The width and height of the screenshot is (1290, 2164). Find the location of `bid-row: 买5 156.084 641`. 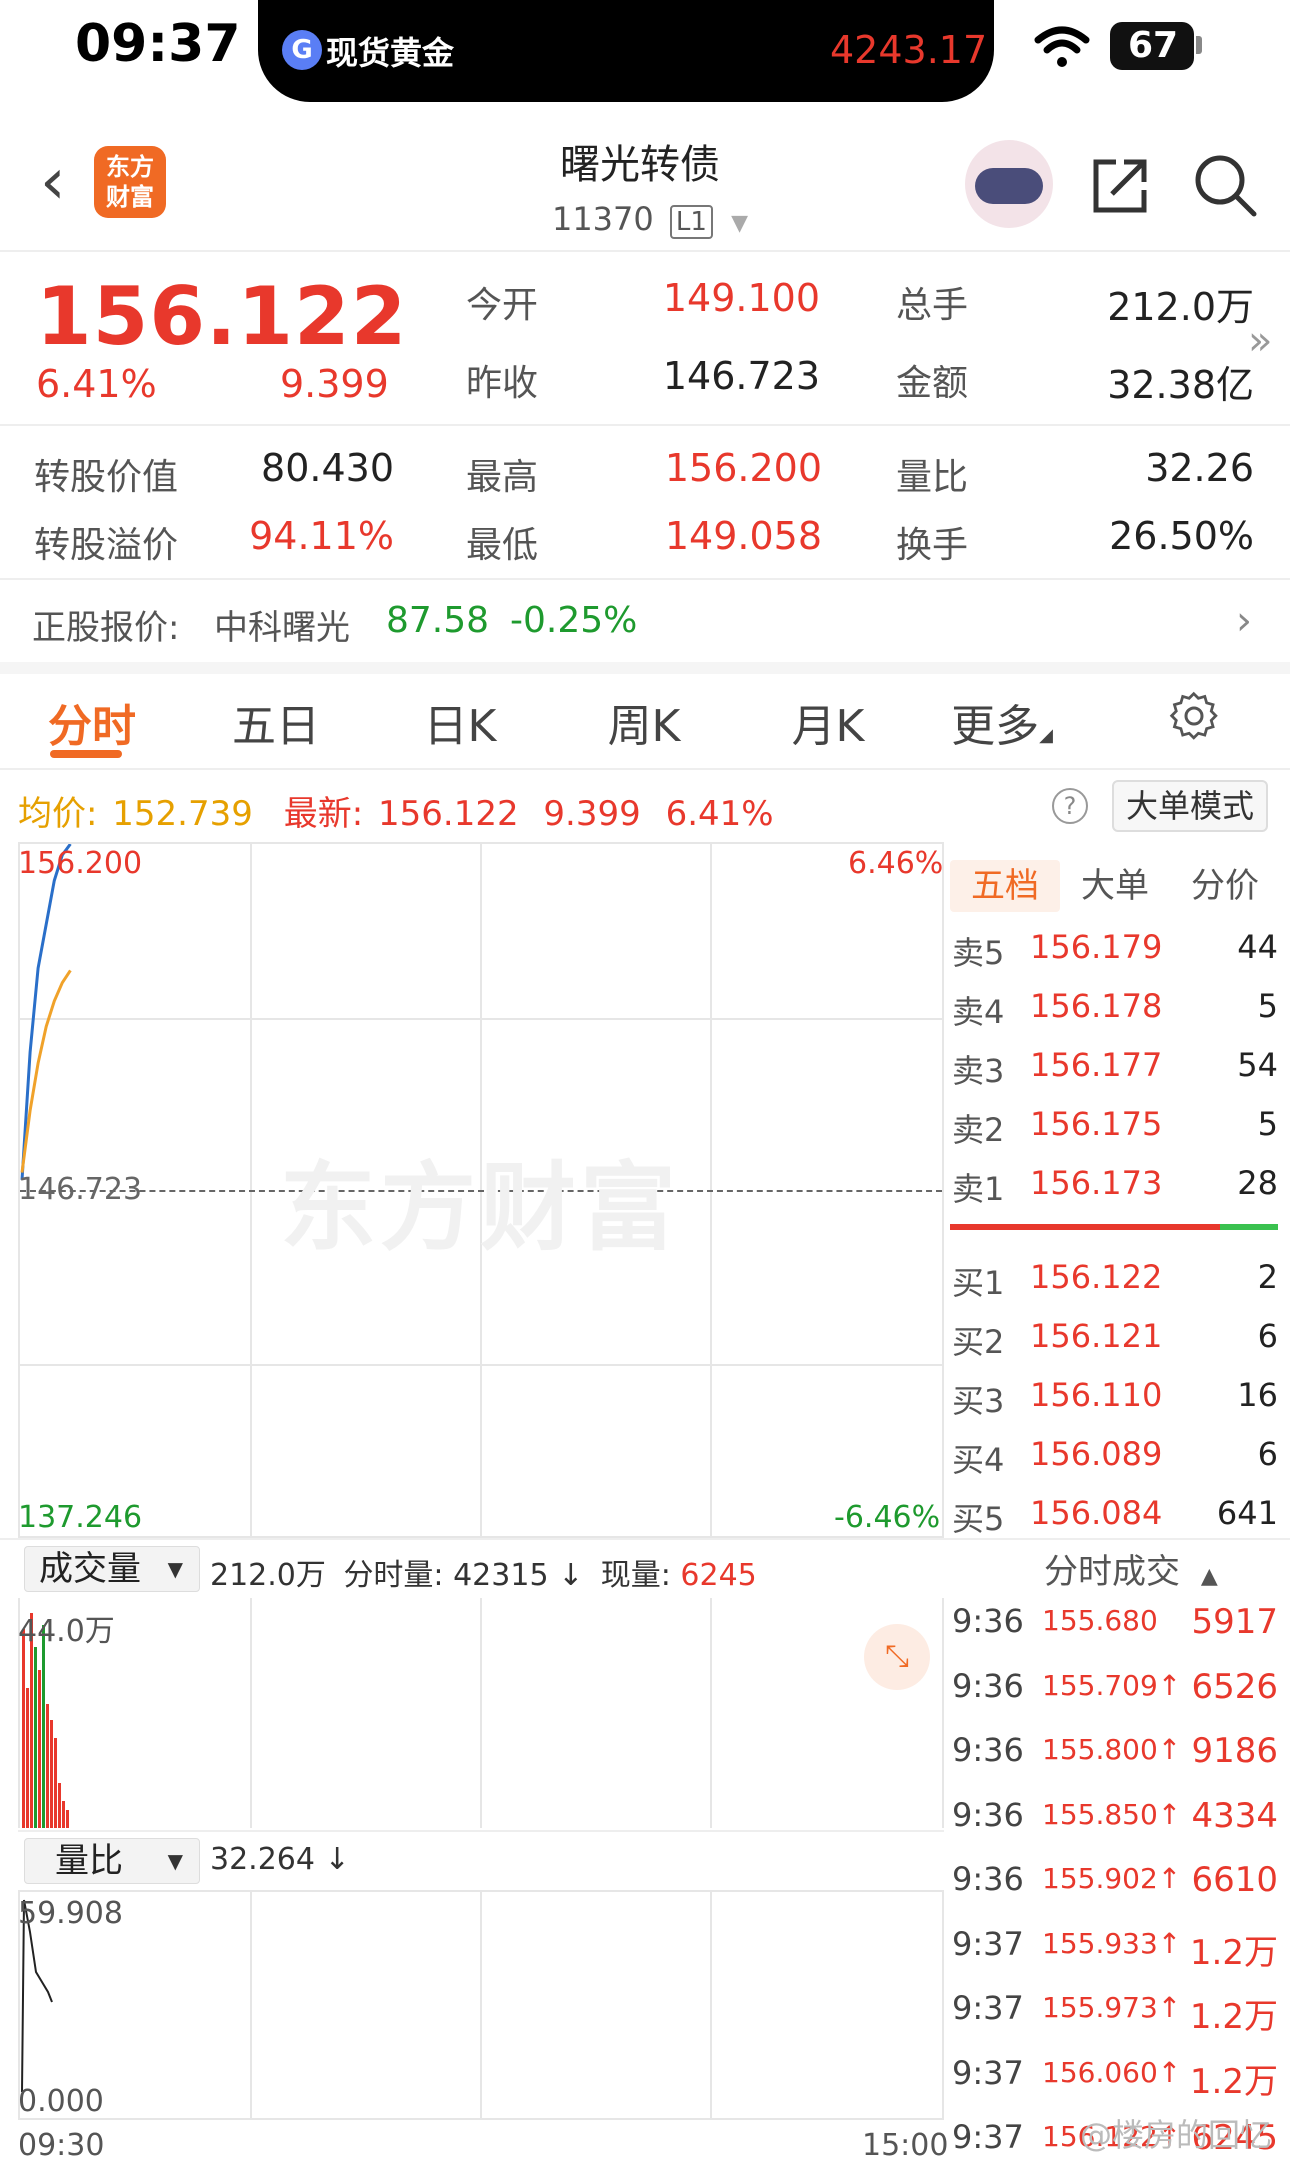

bid-row: 买5 156.084 641 is located at coordinates (1117, 1515).